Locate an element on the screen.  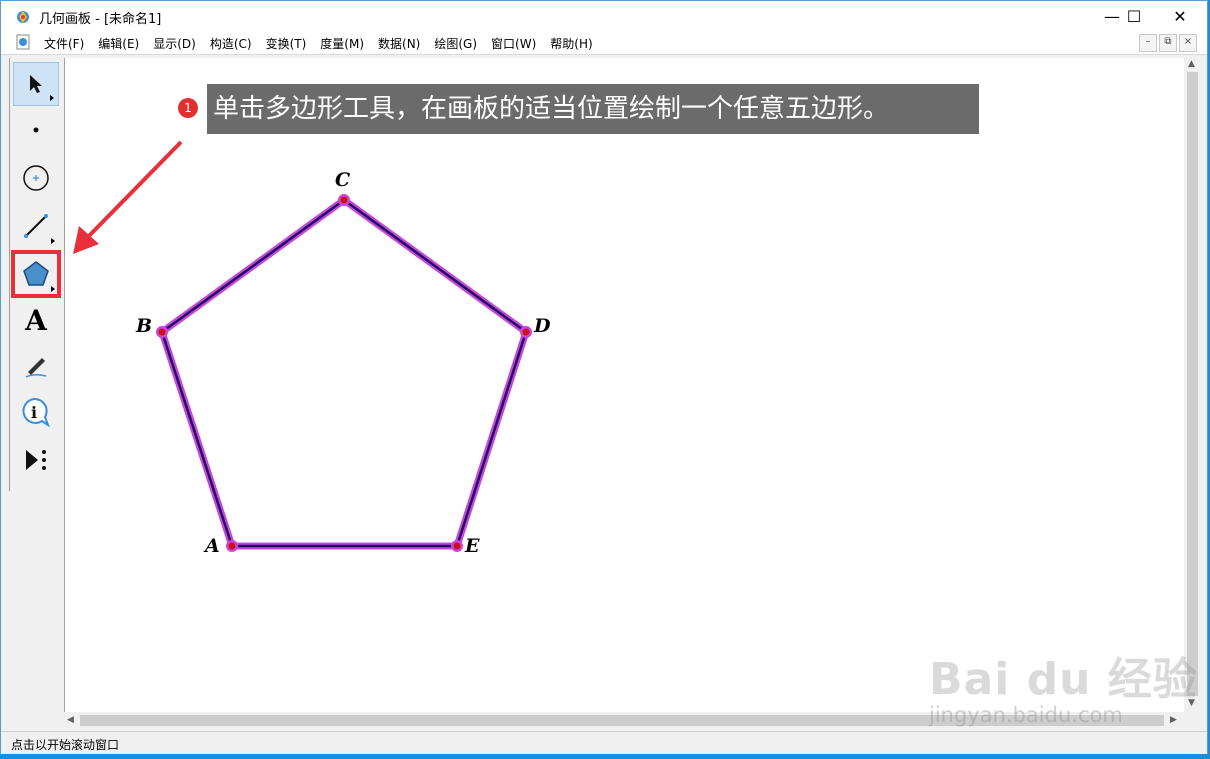
label-d: D is located at coordinates (542, 326).